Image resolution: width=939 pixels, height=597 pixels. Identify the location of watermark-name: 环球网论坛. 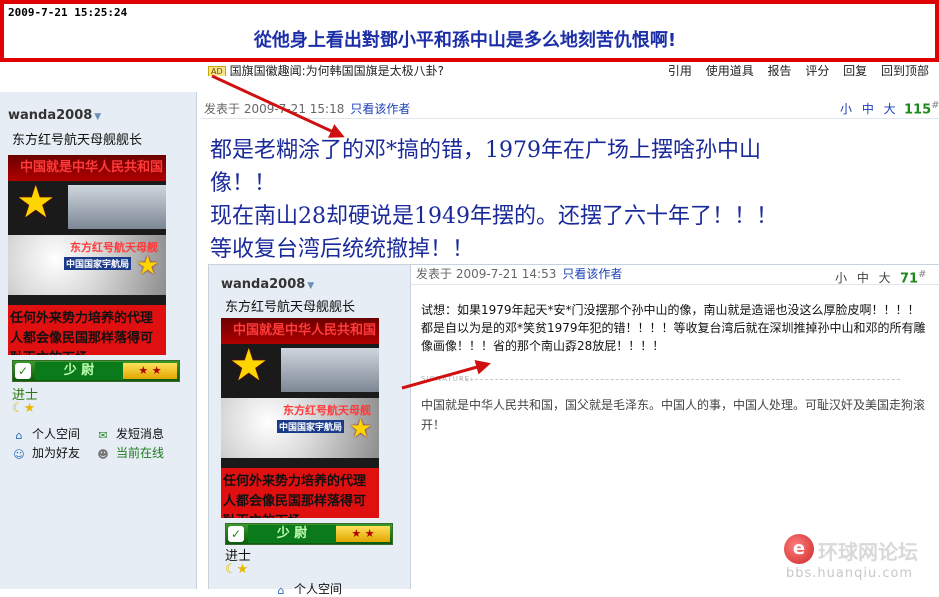
(868, 552).